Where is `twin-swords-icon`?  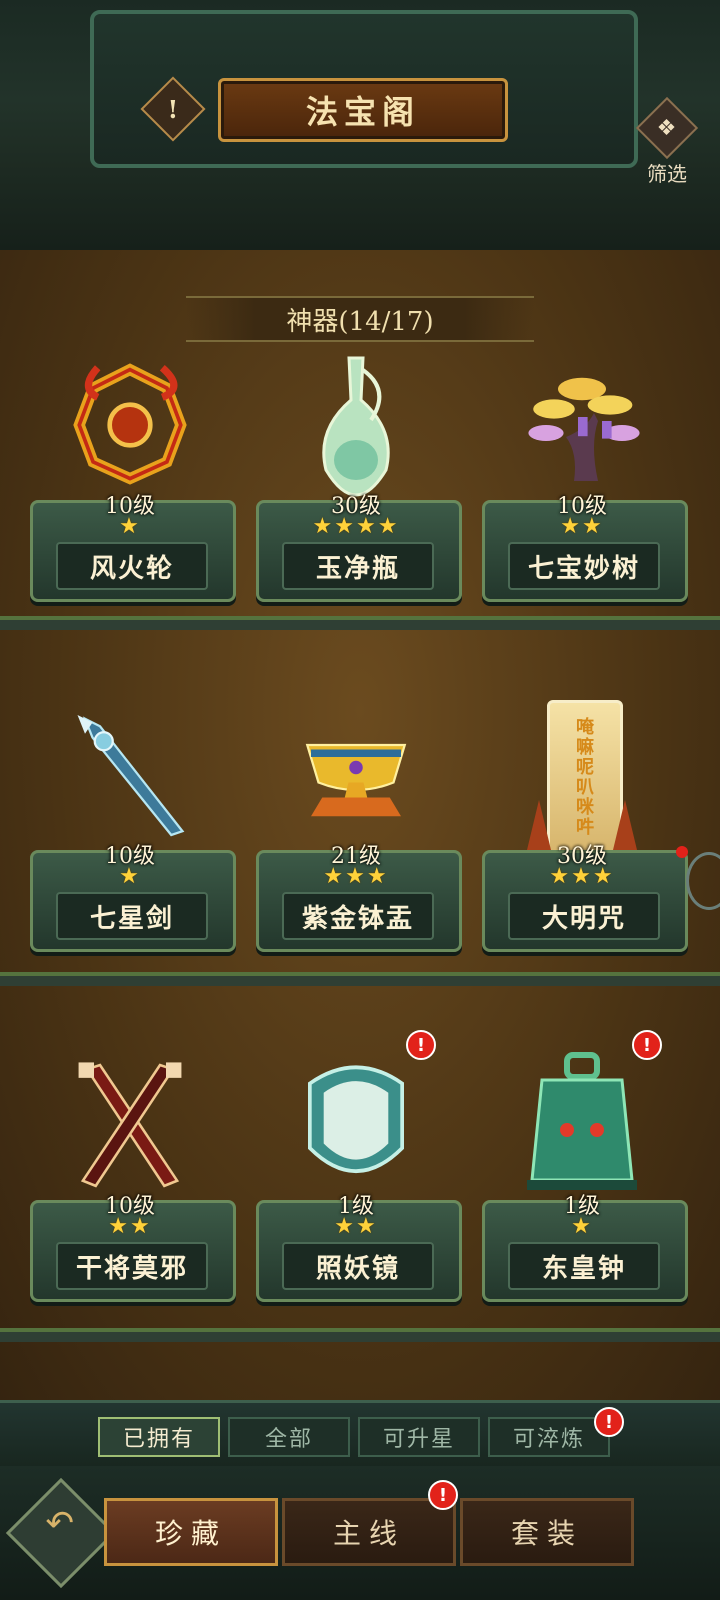
twin-swords-icon is located at coordinates (130, 1125).